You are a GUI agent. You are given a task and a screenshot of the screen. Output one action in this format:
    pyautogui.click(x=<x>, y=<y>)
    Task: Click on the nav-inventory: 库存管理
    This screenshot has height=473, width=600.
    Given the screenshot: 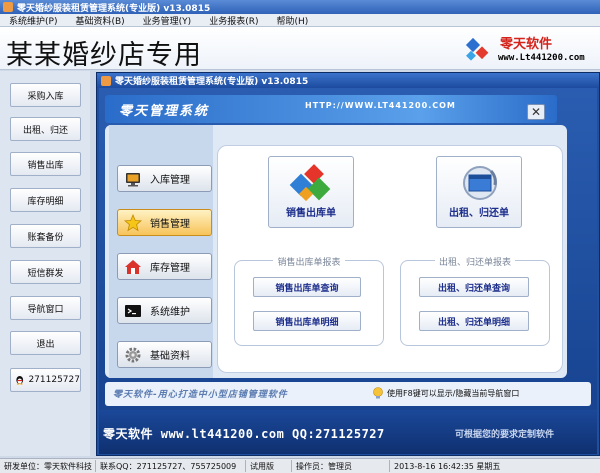 What is the action you would take?
    pyautogui.click(x=164, y=266)
    